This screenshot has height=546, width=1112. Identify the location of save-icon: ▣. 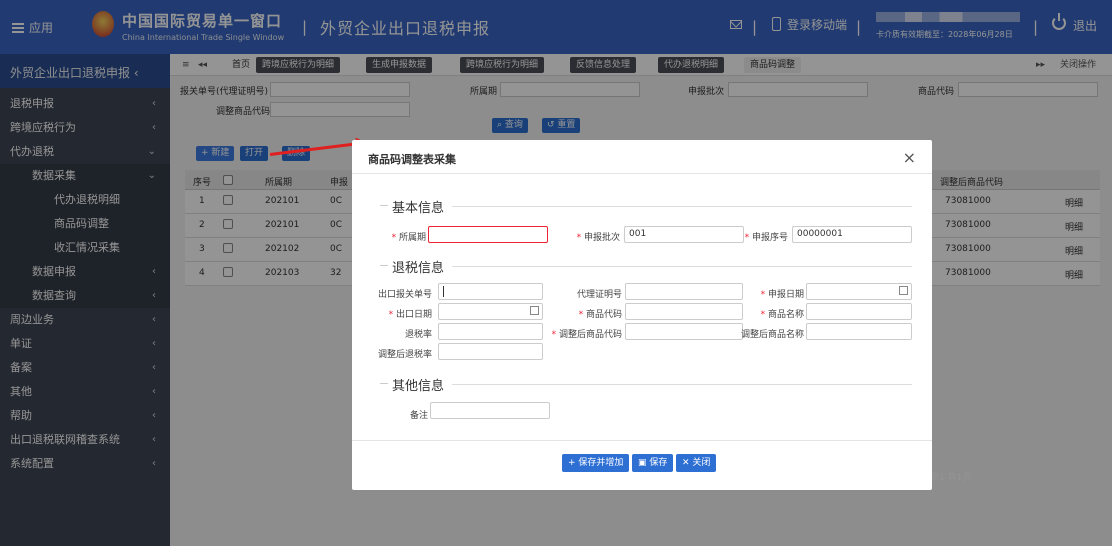
(644, 463).